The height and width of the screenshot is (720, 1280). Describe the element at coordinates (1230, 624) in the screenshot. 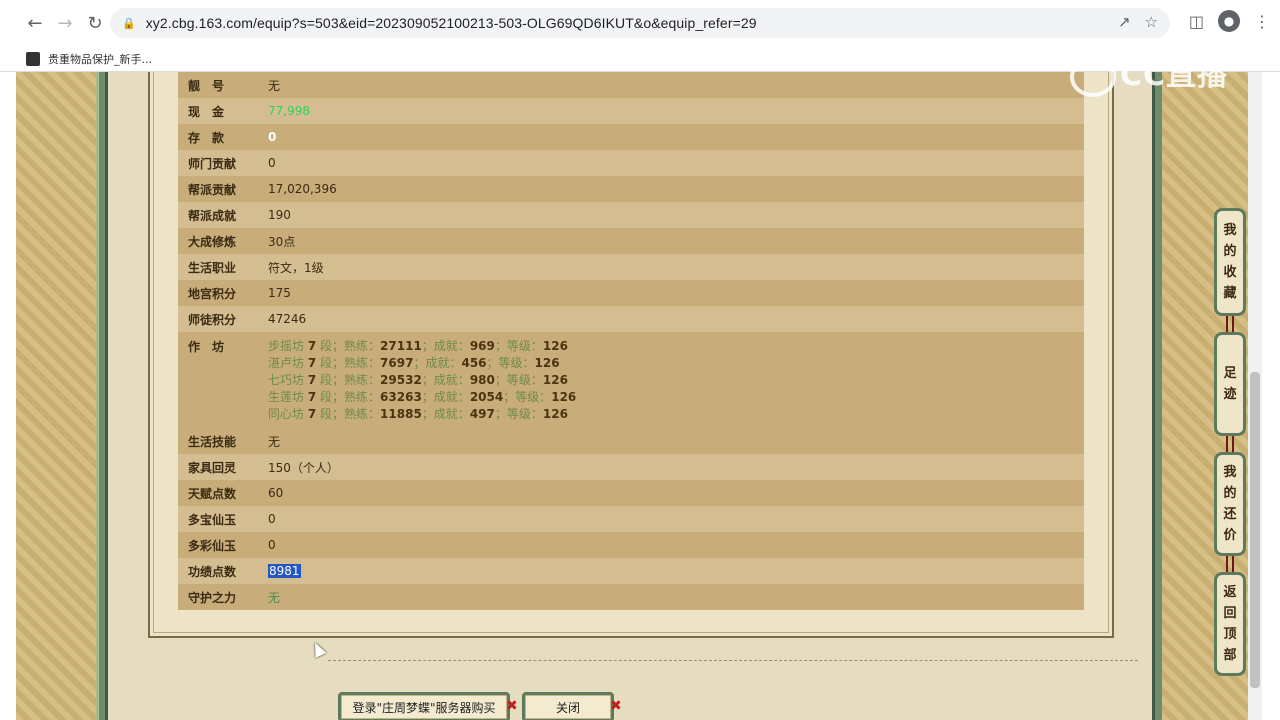

I see `back-to-top-tab: 返回顶部` at that location.